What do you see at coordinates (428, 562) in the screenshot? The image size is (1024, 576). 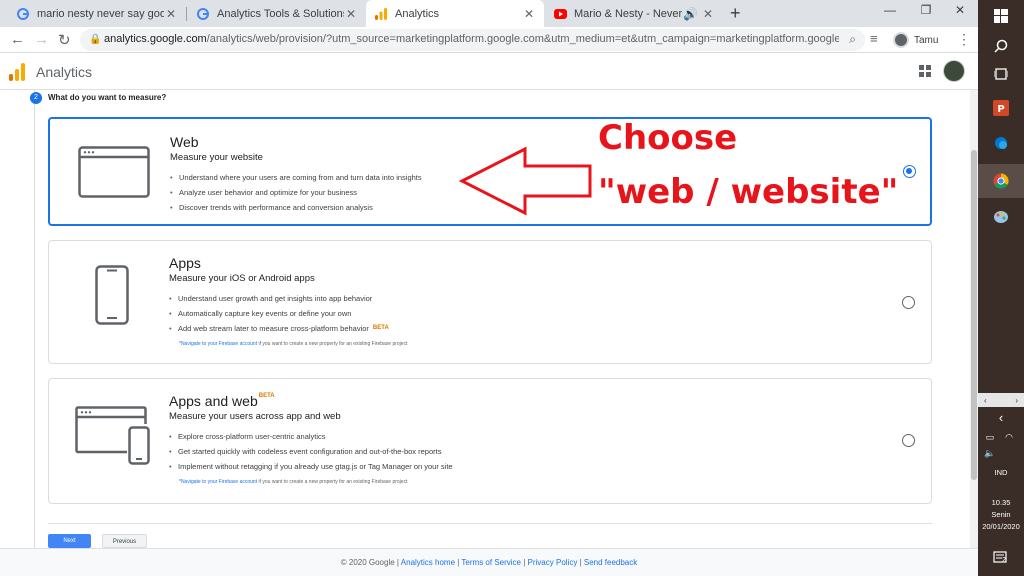 I see `footer-link-analytics-home: Analytics home` at bounding box center [428, 562].